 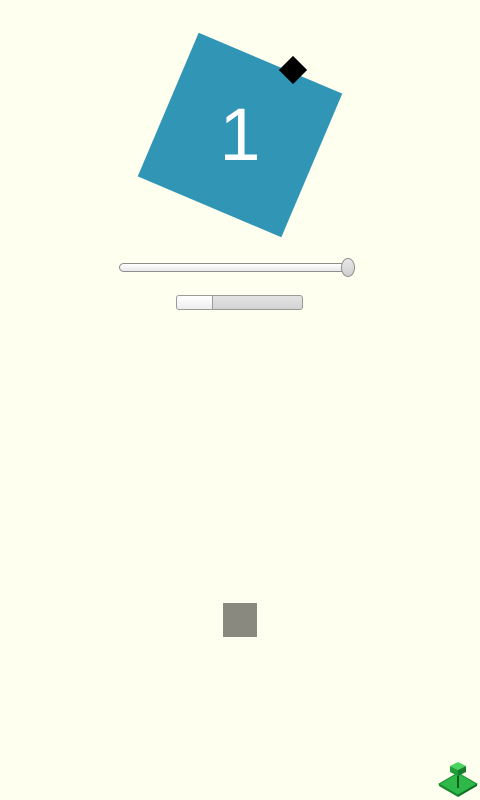 I want to click on progress-fill, so click(x=195, y=302).